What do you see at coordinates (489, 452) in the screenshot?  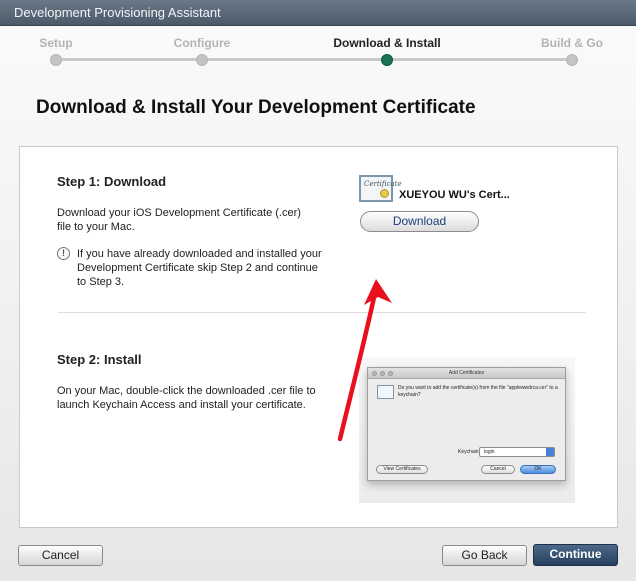 I see `keychain-value: login` at bounding box center [489, 452].